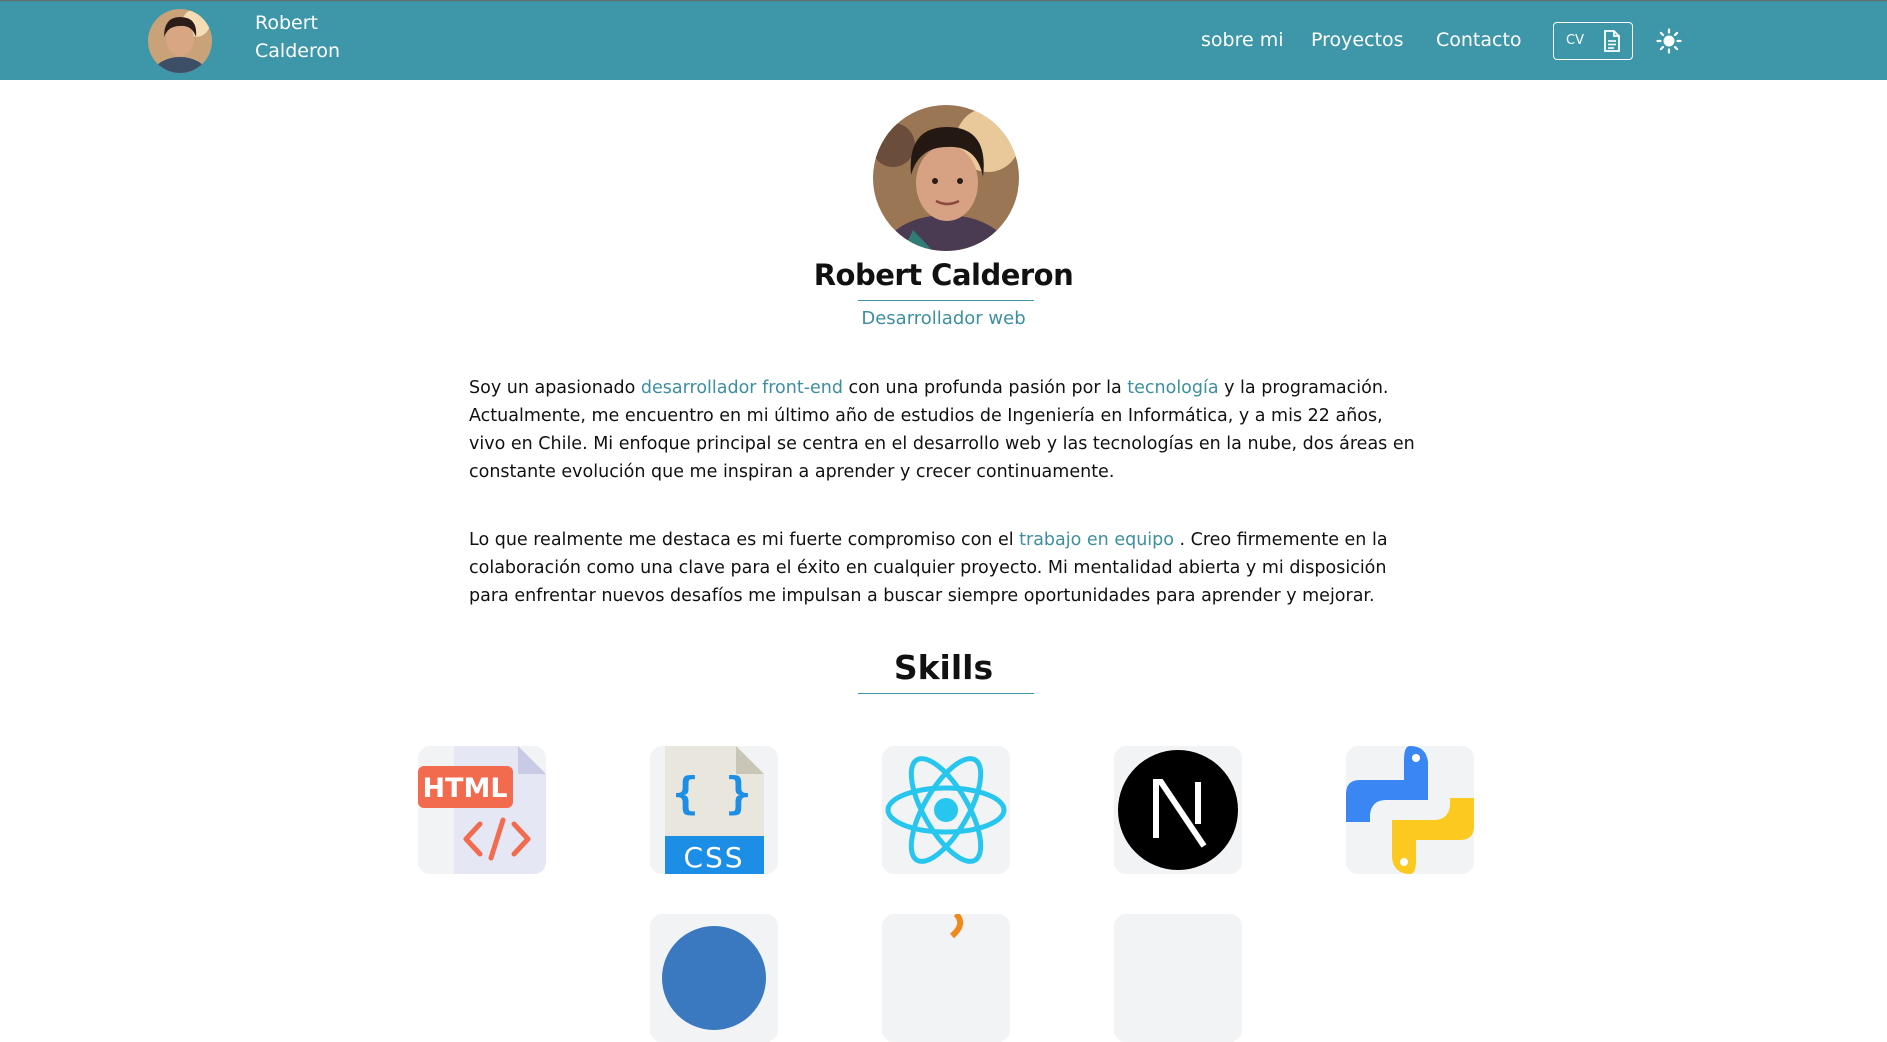 The height and width of the screenshot is (1042, 1887). What do you see at coordinates (943, 667) in the screenshot?
I see `skills-title: Skills` at bounding box center [943, 667].